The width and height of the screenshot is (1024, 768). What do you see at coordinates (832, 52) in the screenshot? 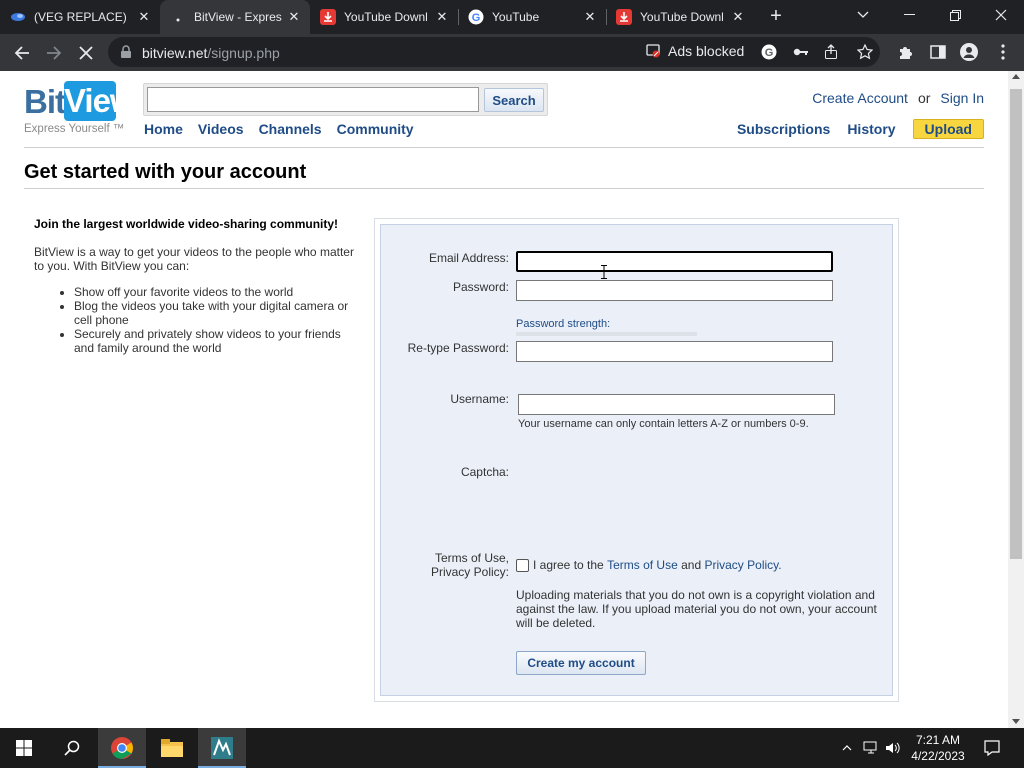
I see `share-icon` at bounding box center [832, 52].